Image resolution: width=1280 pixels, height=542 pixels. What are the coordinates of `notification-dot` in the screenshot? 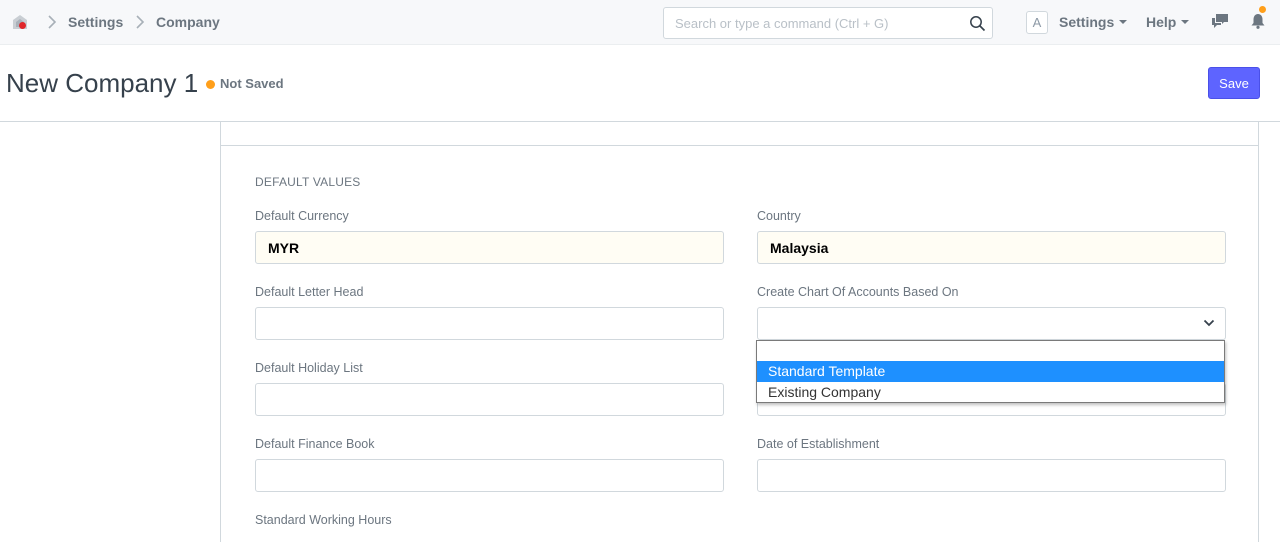 It's located at (1262, 9).